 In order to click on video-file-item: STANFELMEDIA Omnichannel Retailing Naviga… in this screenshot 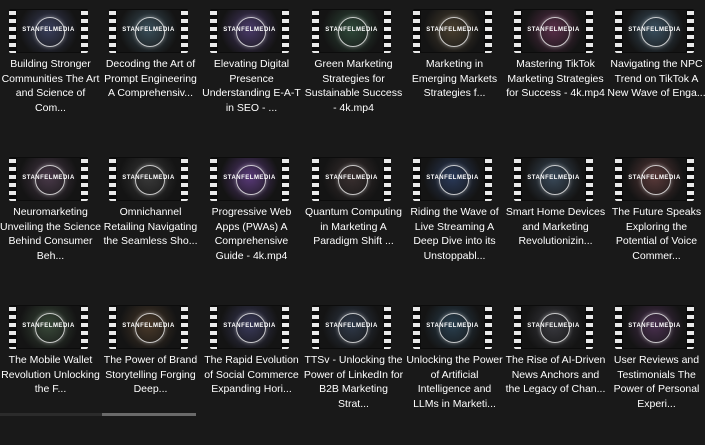, I will do `click(150, 227)`.